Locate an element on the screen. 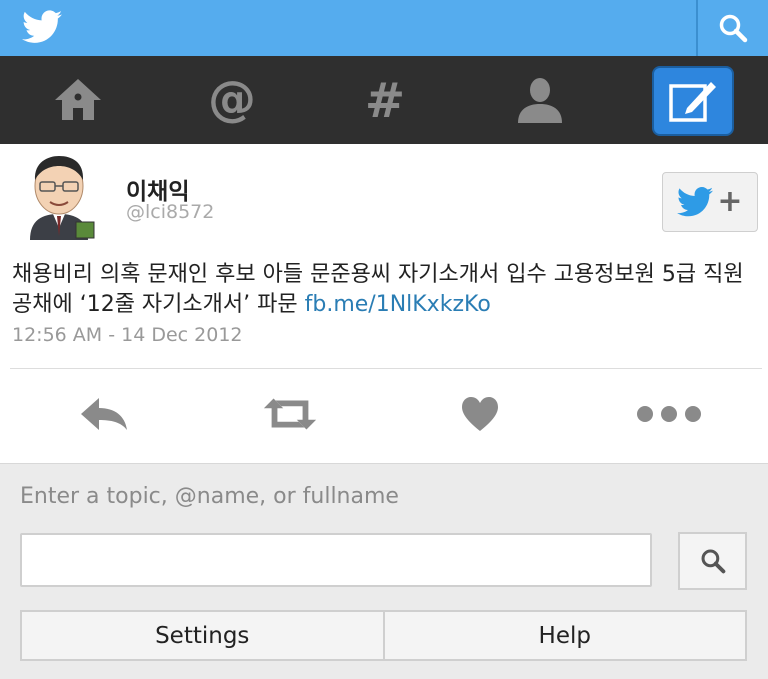 The height and width of the screenshot is (679, 768). top-bar is located at coordinates (384, 28).